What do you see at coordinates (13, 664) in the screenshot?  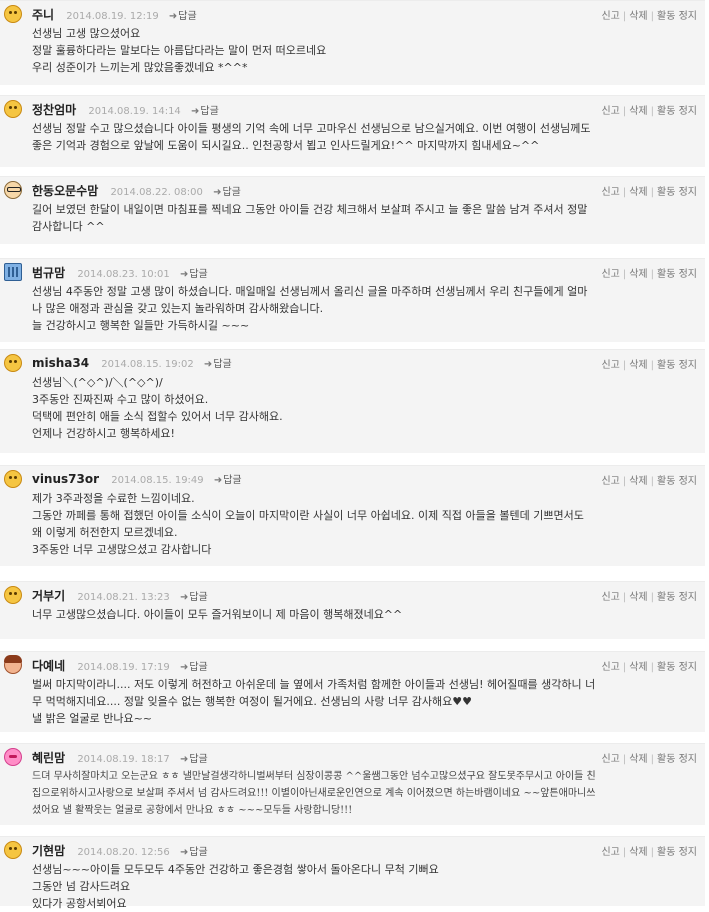 I see `girl-avatar` at bounding box center [13, 664].